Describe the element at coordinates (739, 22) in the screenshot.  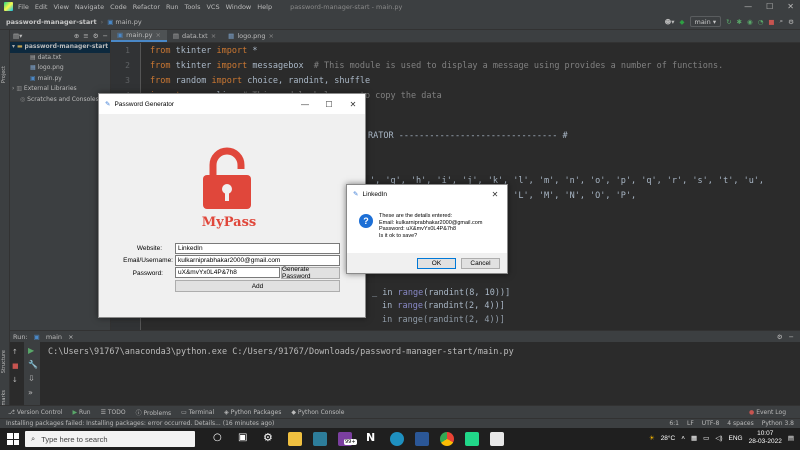
I see `debug-icon: ✱` at that location.